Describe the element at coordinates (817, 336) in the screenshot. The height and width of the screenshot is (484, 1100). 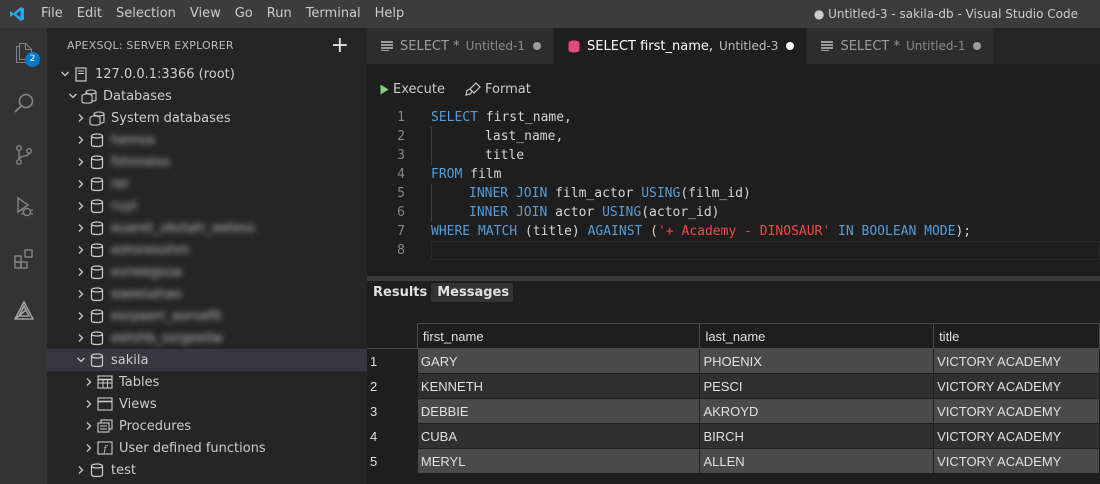
I see `column-header-last-name: last_name` at that location.